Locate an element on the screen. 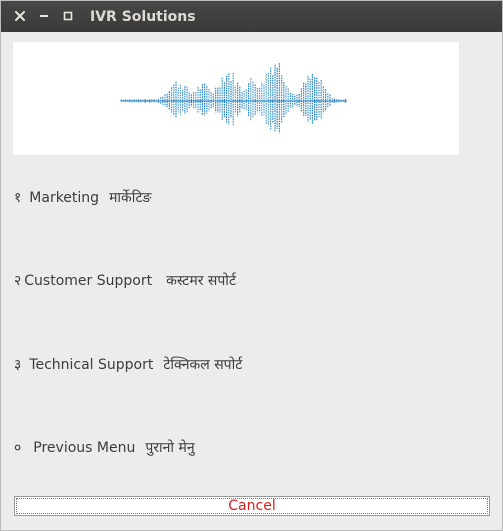  close-icon is located at coordinates (20, 16).